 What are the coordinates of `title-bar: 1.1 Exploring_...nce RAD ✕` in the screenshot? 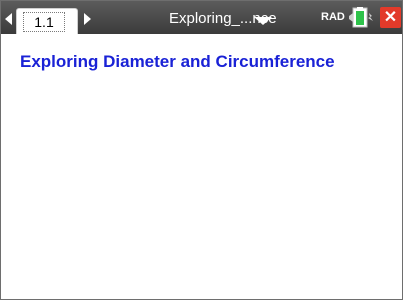 It's located at (201, 18).